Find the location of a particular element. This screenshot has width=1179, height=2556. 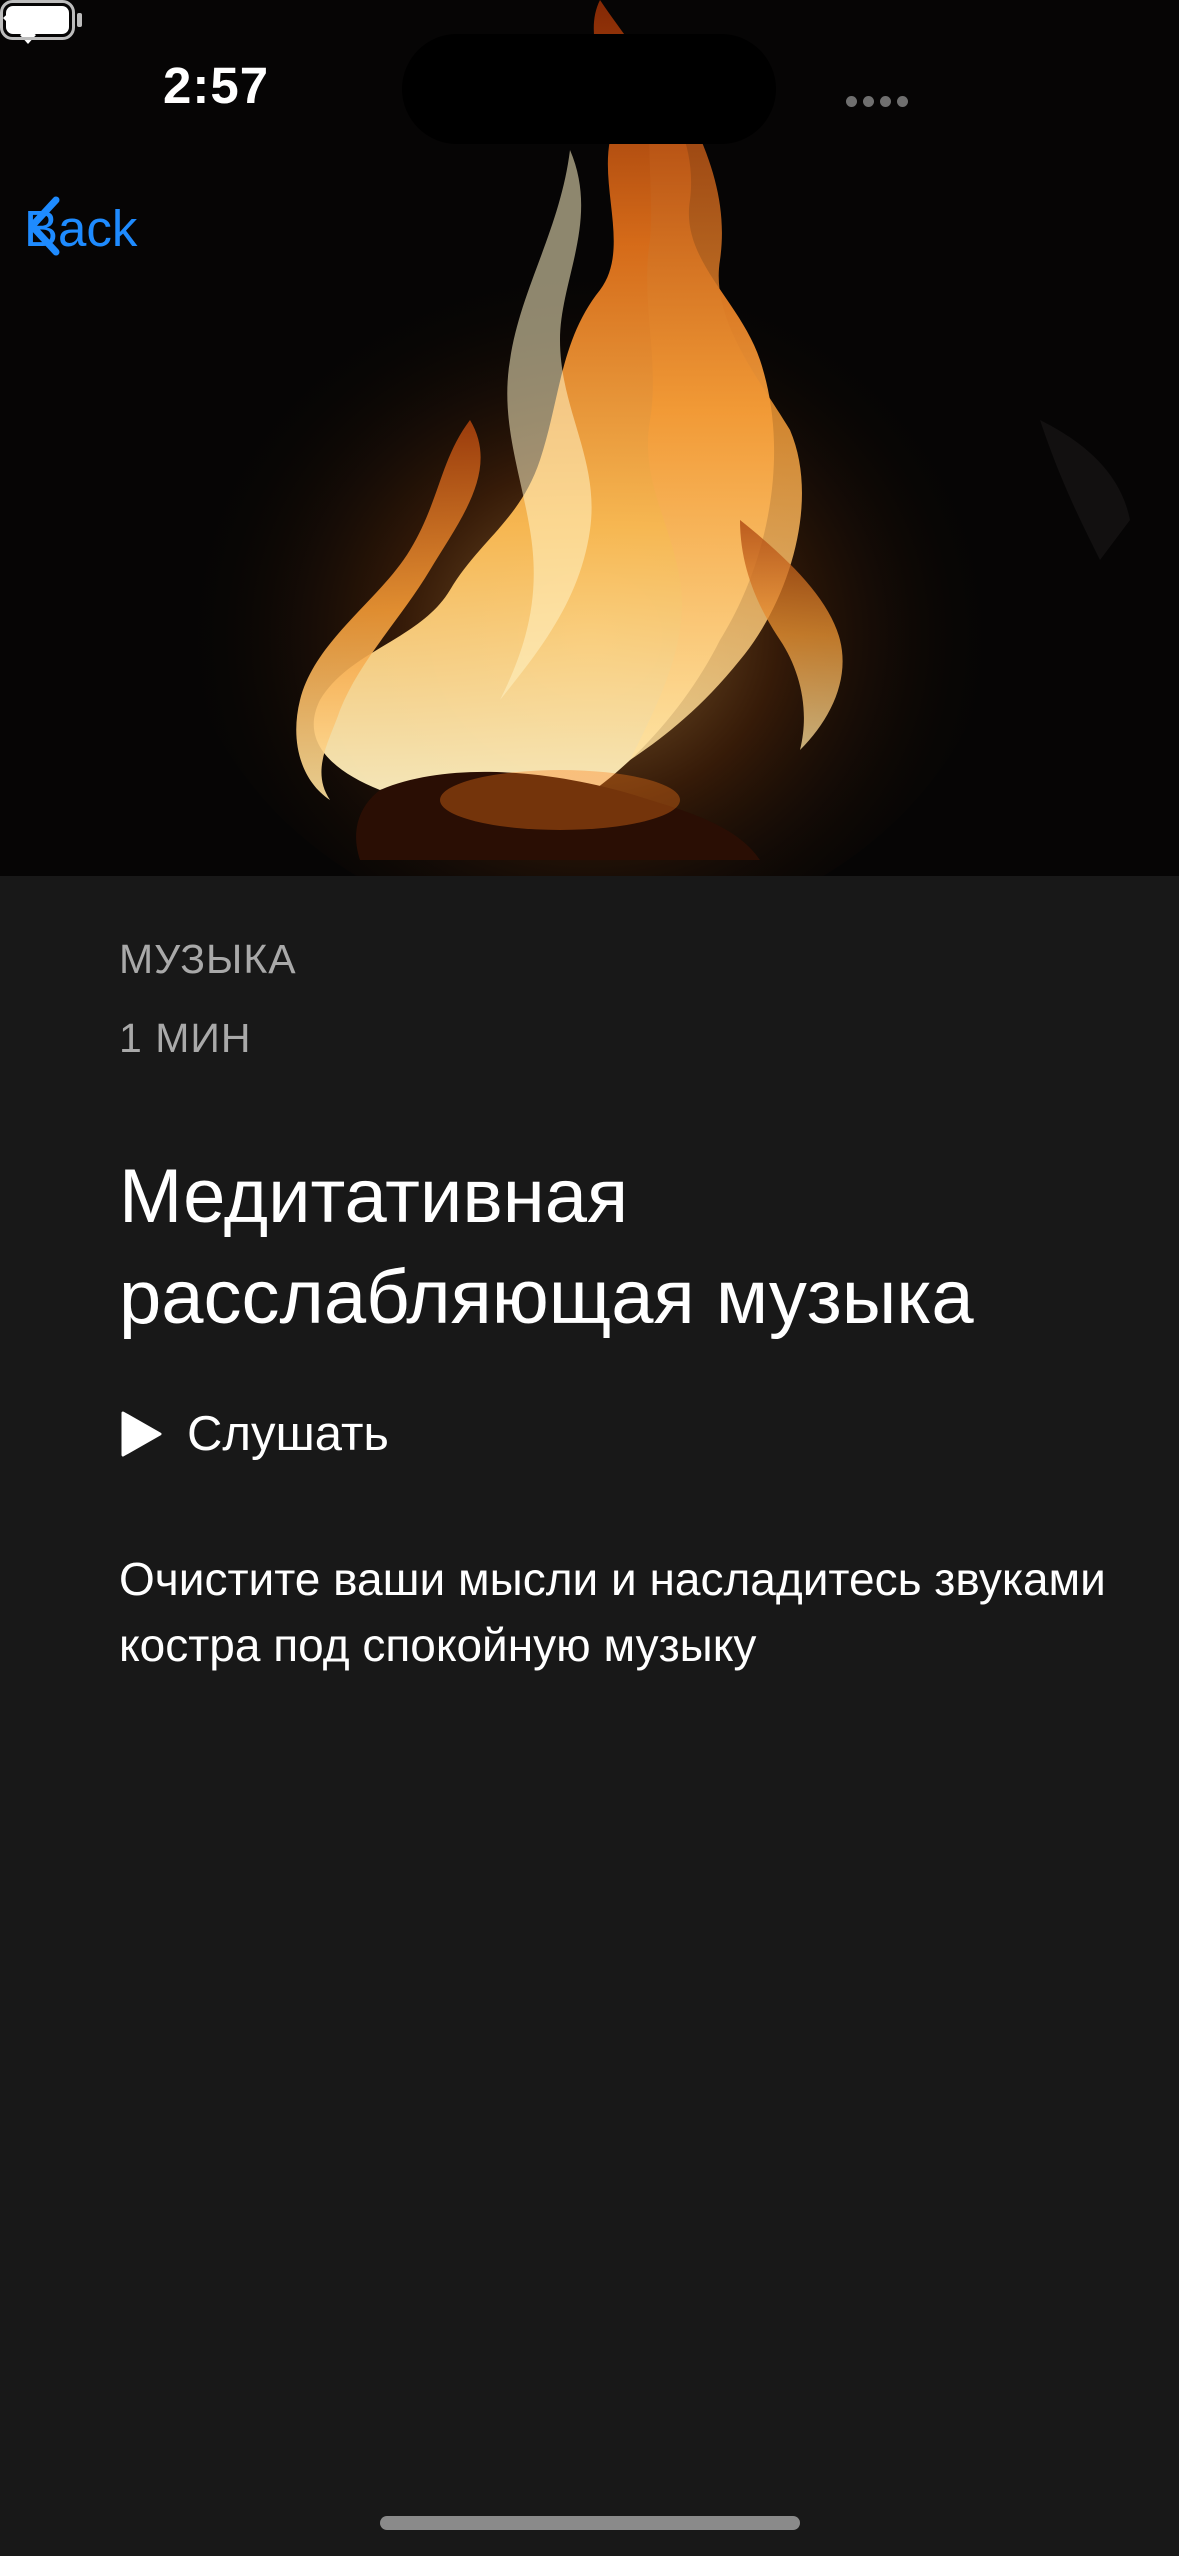

status-time: 2:57 is located at coordinates (216, 85).